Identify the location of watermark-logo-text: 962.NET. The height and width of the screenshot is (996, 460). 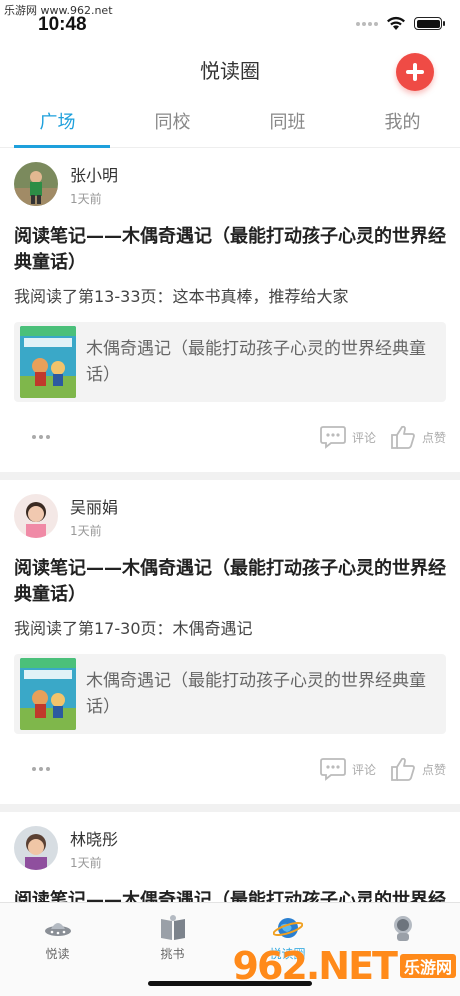
(315, 966).